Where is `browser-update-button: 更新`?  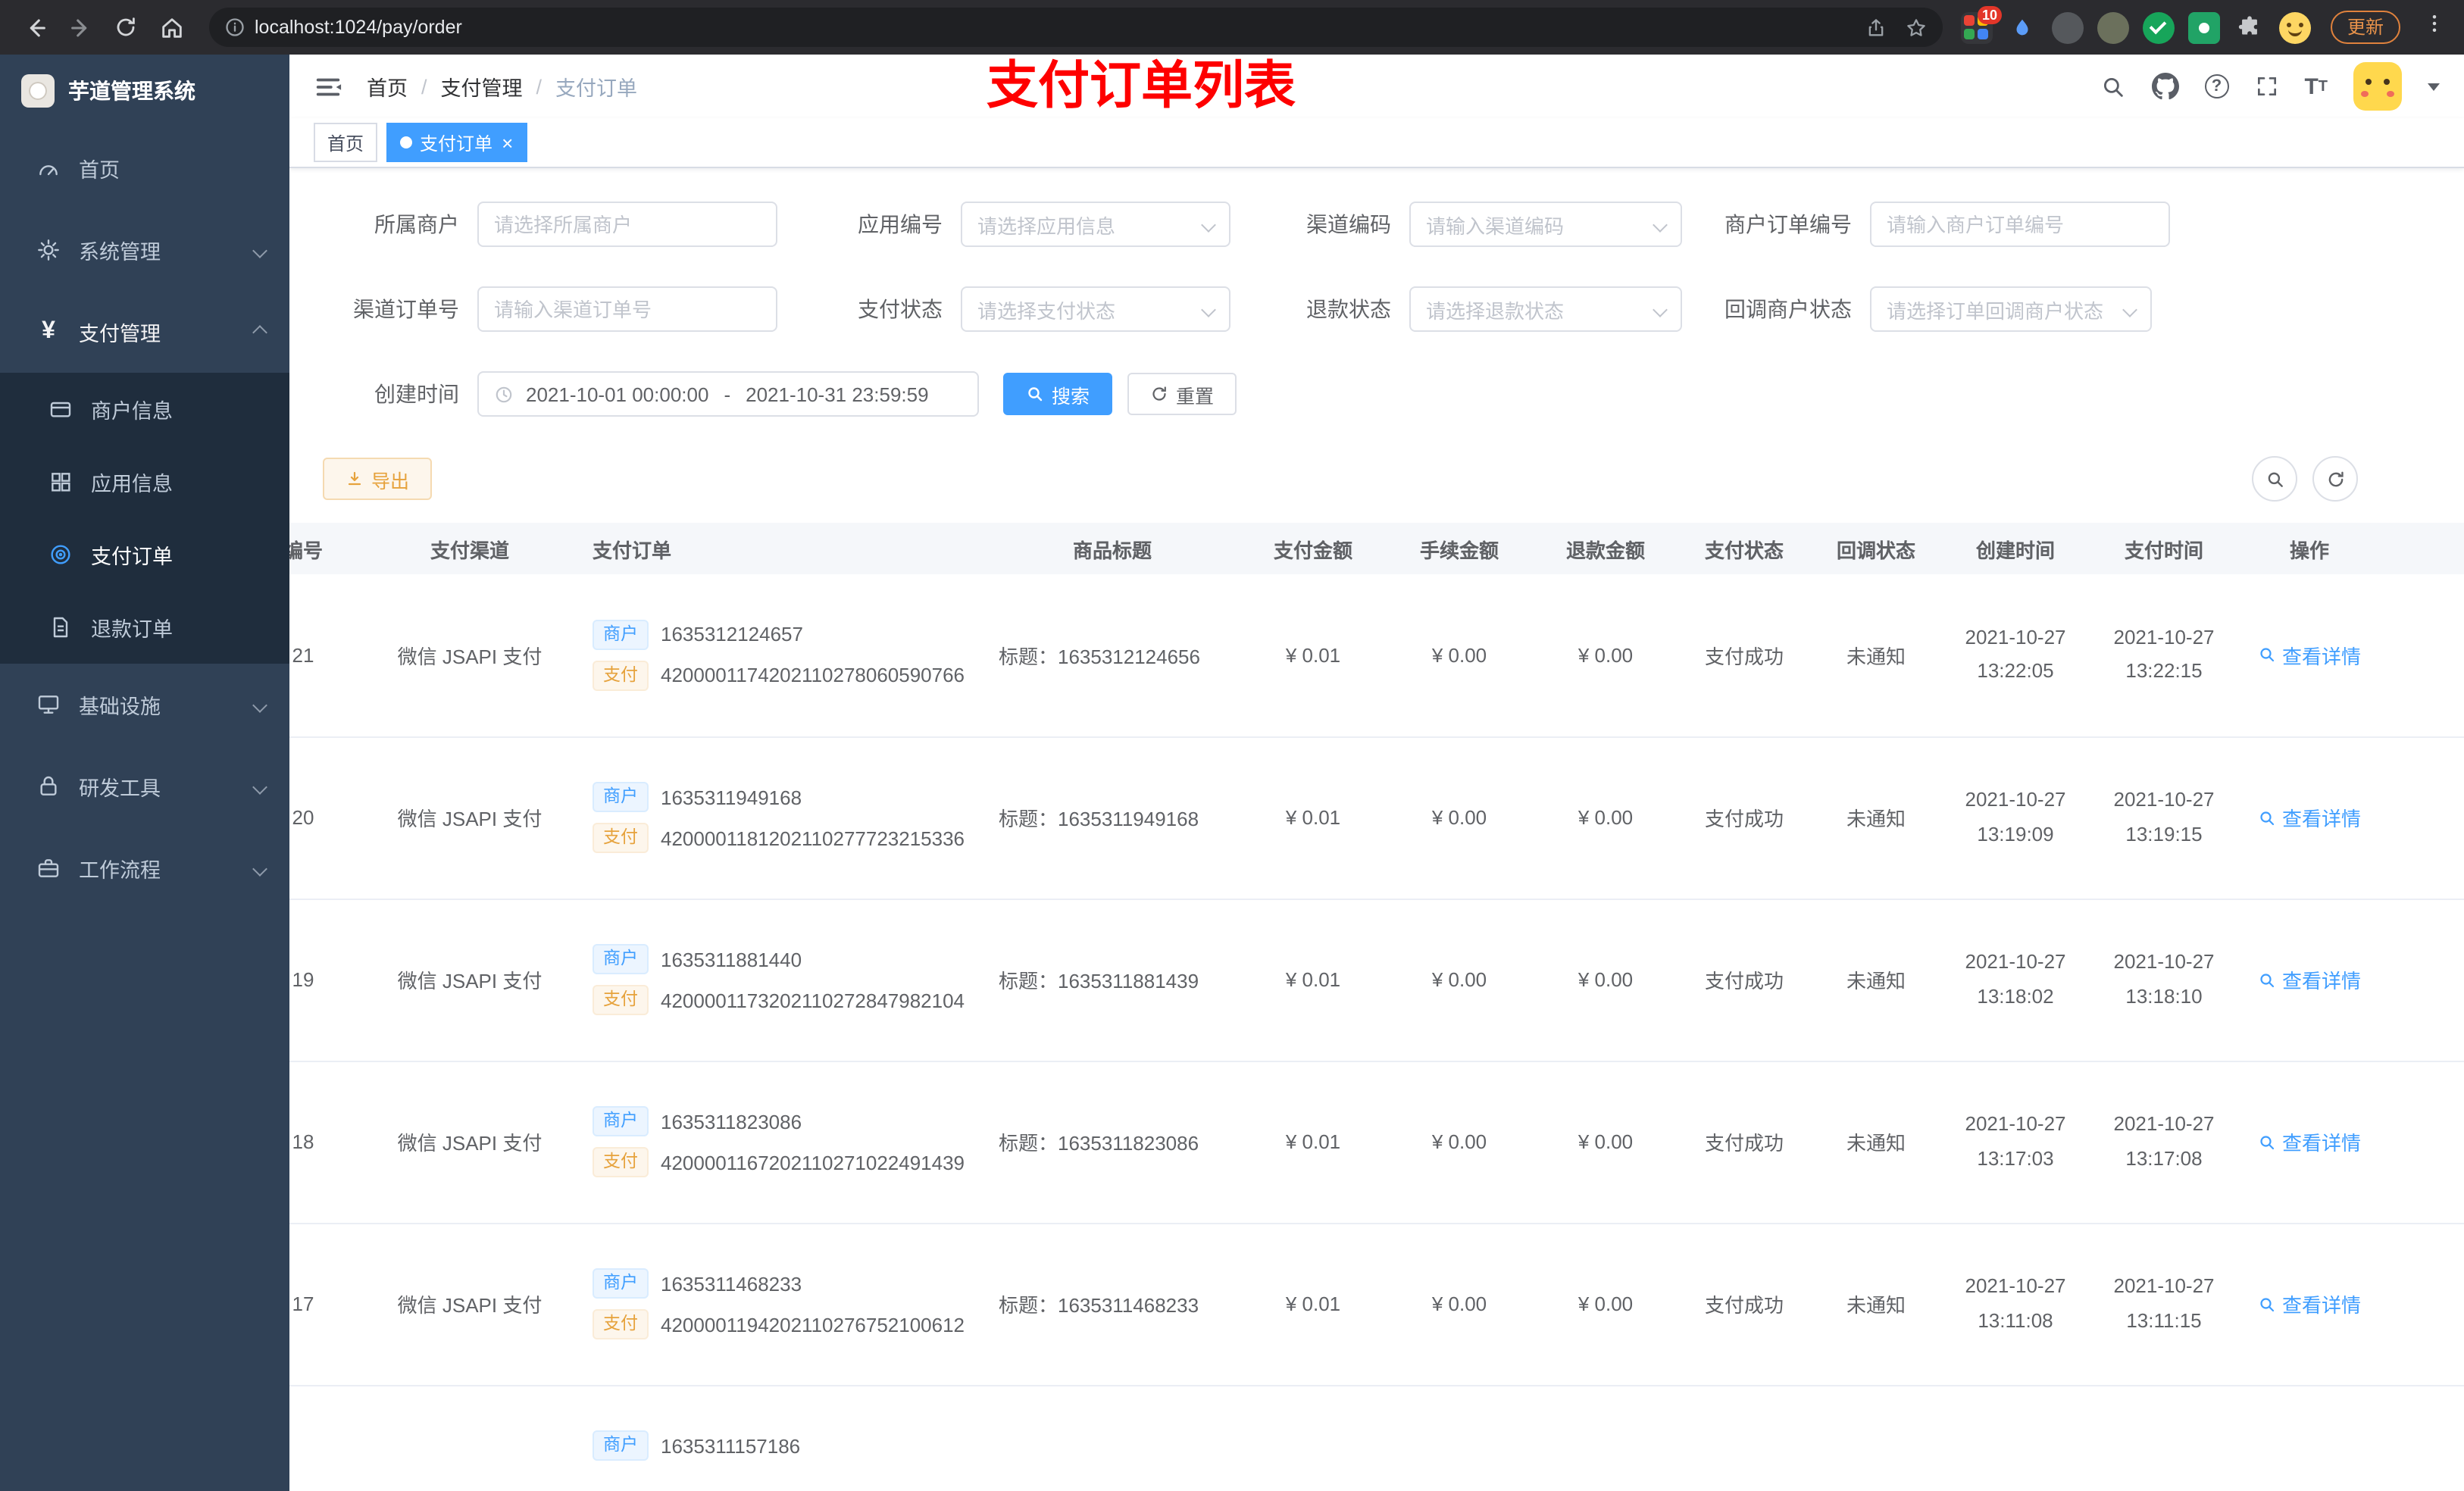 browser-update-button: 更新 is located at coordinates (2365, 27).